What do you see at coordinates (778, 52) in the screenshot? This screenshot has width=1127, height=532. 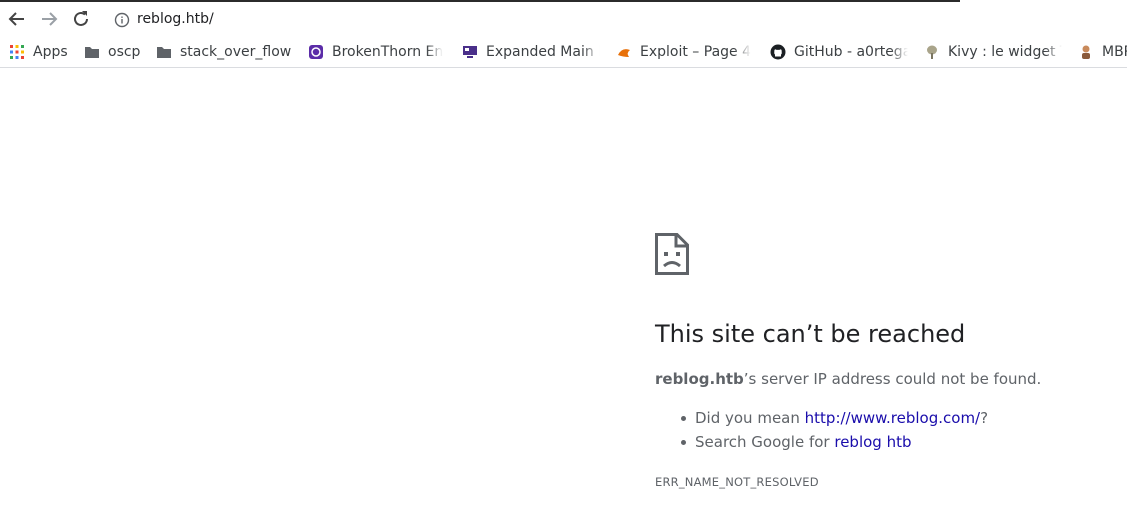 I see `github-icon` at bounding box center [778, 52].